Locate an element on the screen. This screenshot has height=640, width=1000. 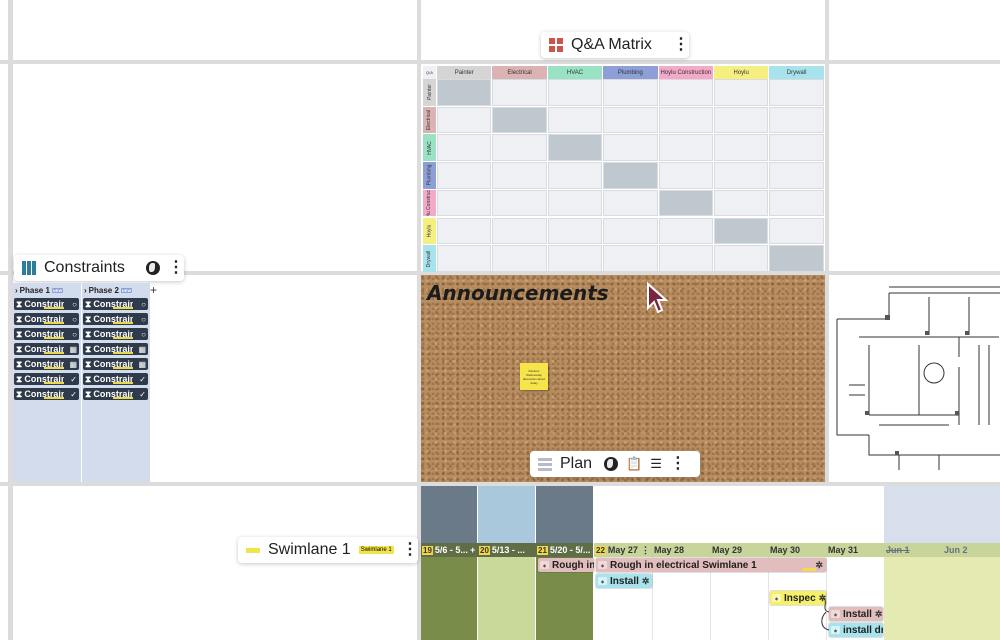
add-phase-button: + is located at coordinates (153, 290).